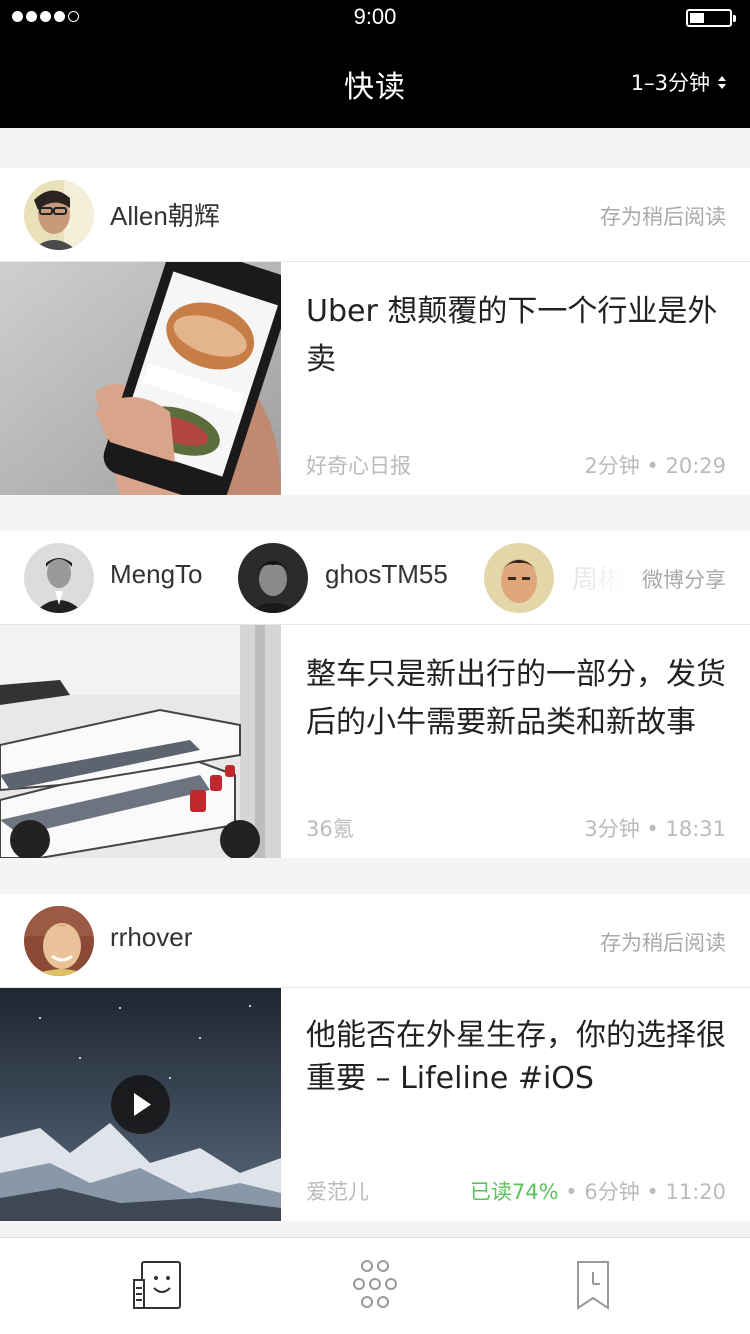 The height and width of the screenshot is (1334, 750). Describe the element at coordinates (330, 829) in the screenshot. I see `article-source: 36氪` at that location.